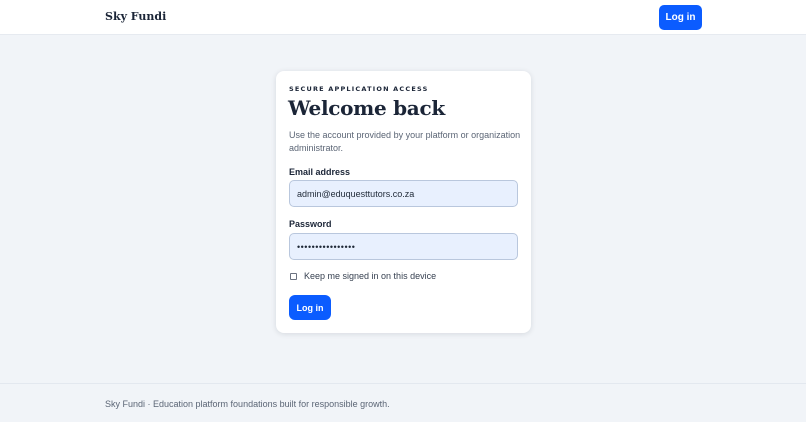 Image resolution: width=806 pixels, height=422 pixels. I want to click on brand-logo: Sky Fundi, so click(135, 16).